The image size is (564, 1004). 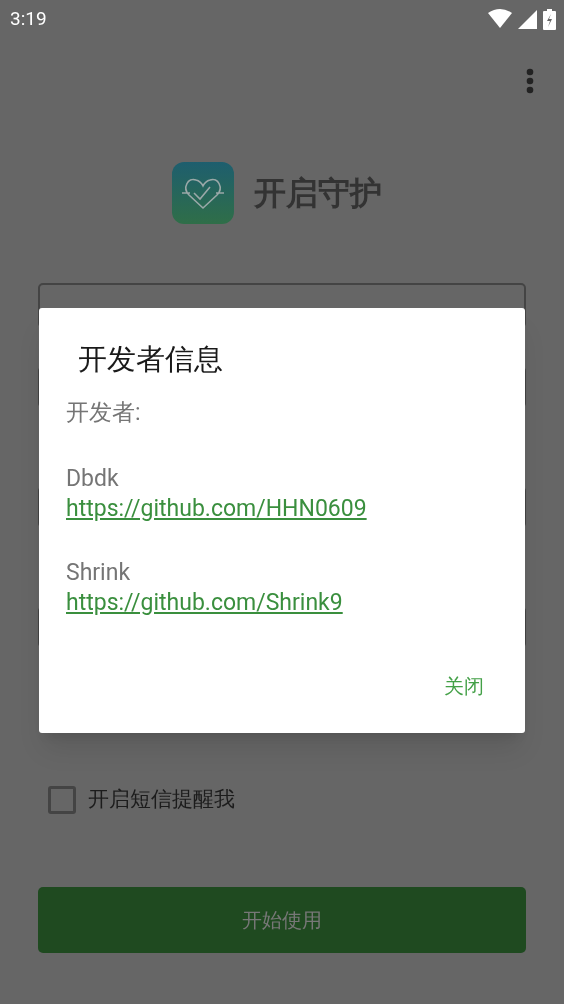 What do you see at coordinates (204, 603) in the screenshot?
I see `github-link: https://github.com/Shrink9` at bounding box center [204, 603].